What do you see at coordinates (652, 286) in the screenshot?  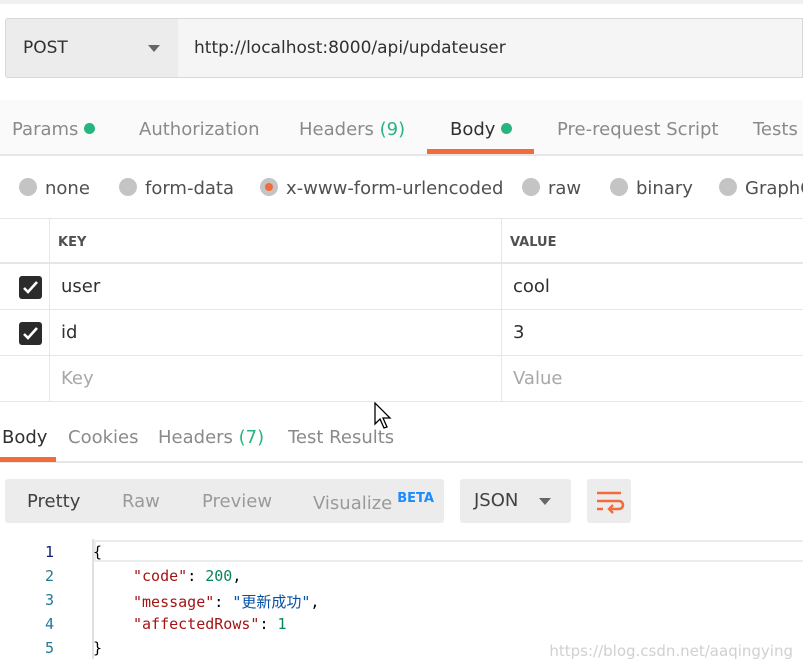 I see `value-cell: cool` at bounding box center [652, 286].